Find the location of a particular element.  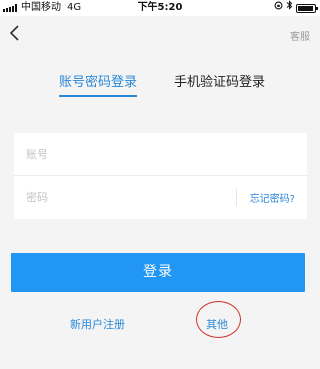

bottom-edge is located at coordinates (160, 367).